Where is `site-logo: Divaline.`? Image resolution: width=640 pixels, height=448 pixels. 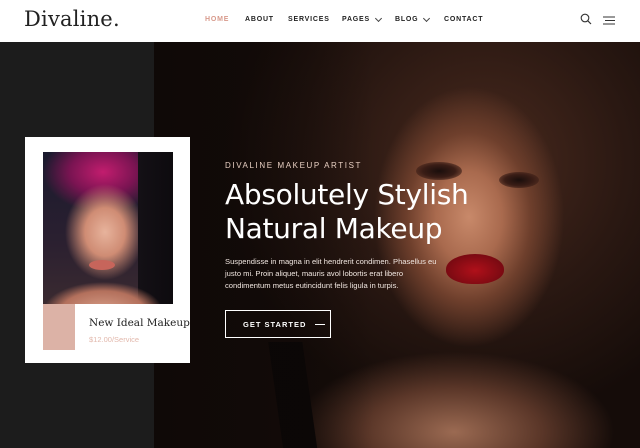
site-logo: Divaline. is located at coordinates (72, 19).